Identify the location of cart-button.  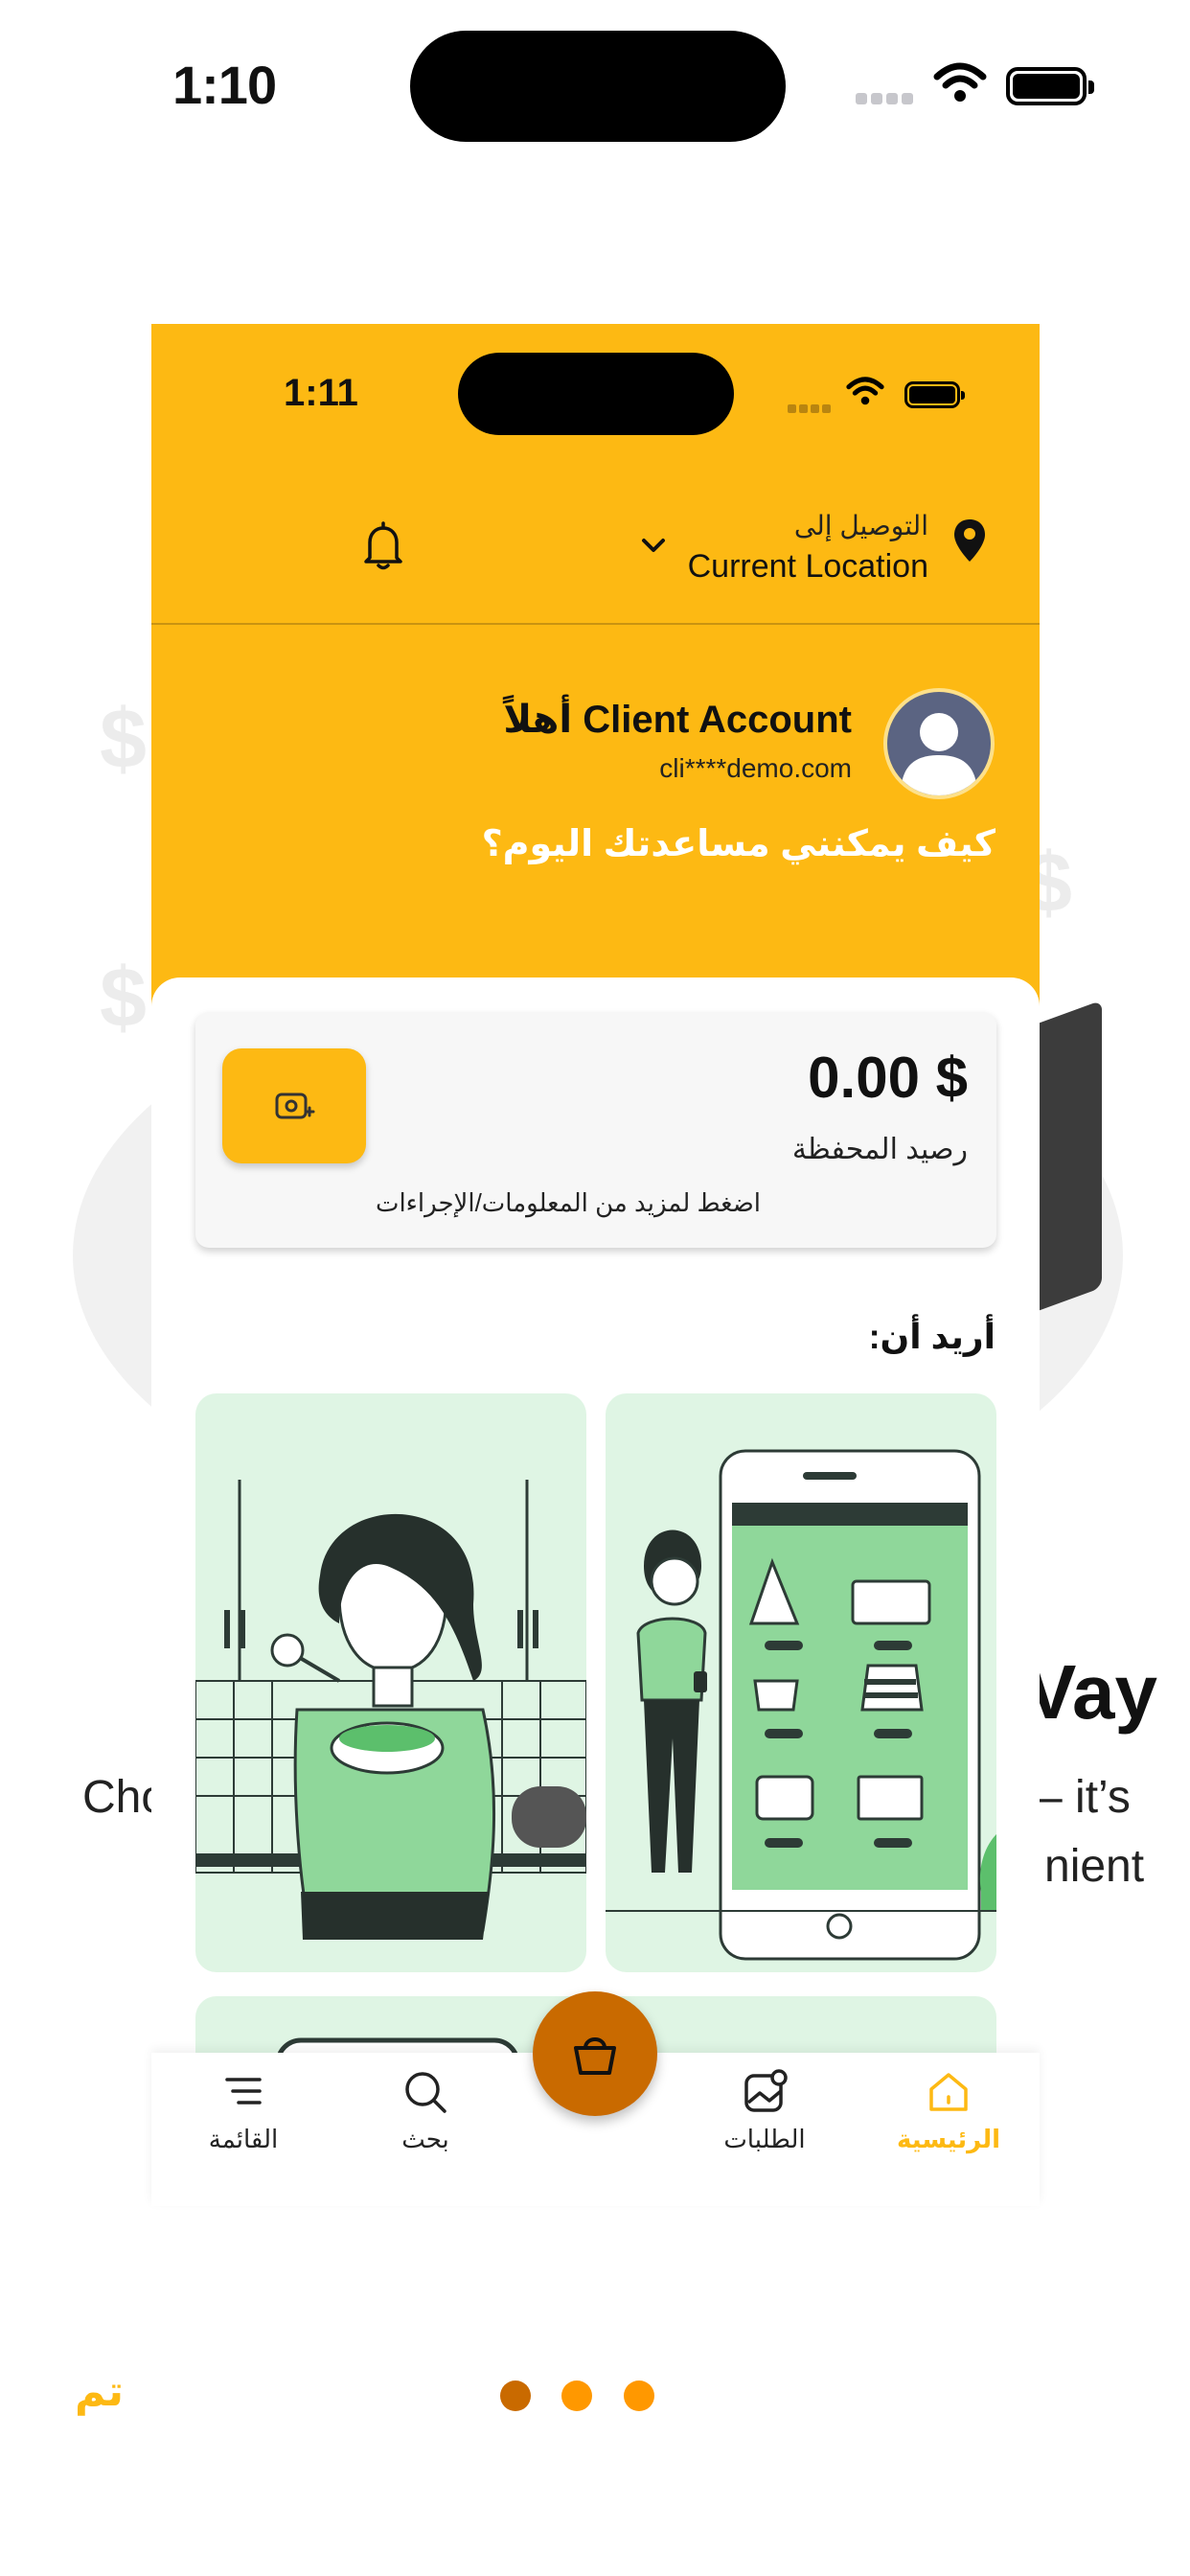
(595, 2053).